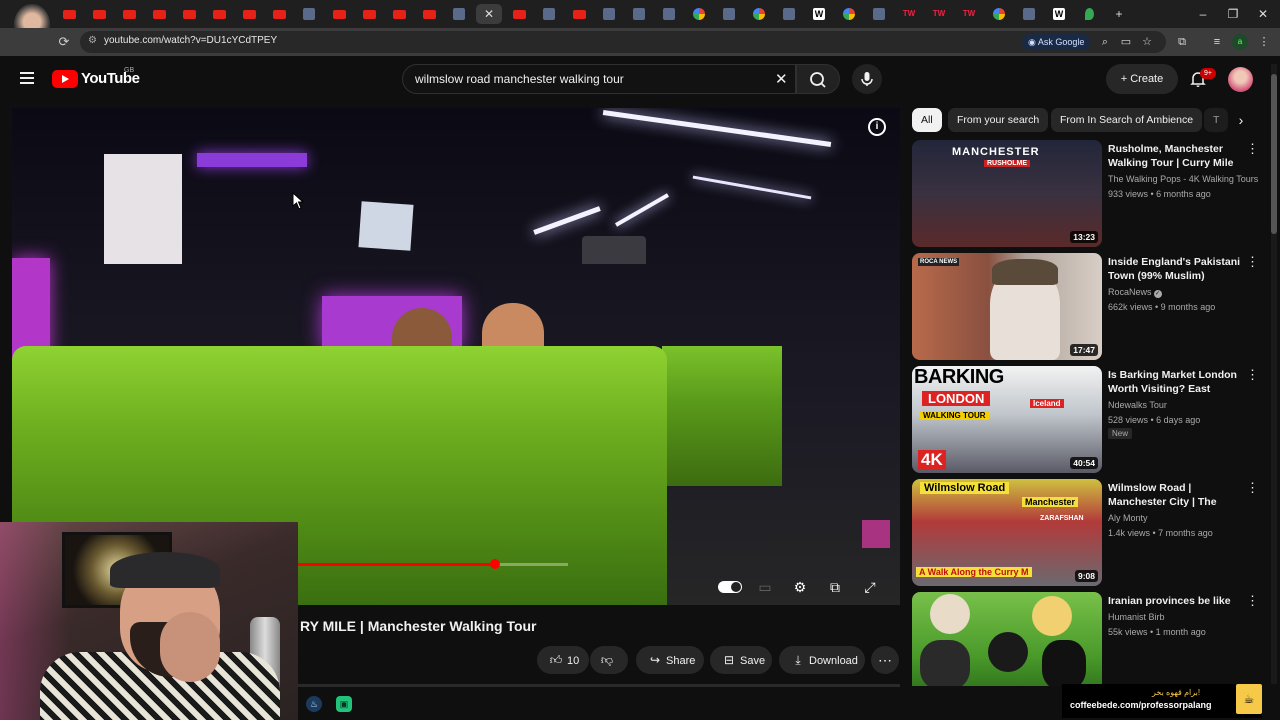  What do you see at coordinates (1175, 601) in the screenshot?
I see `recommendation-title: Iranian provinces be like` at bounding box center [1175, 601].